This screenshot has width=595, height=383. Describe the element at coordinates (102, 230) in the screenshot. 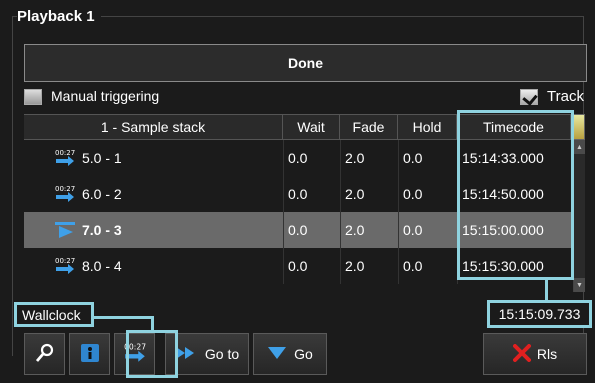

I see `cue-name: 7.0 - 3` at that location.